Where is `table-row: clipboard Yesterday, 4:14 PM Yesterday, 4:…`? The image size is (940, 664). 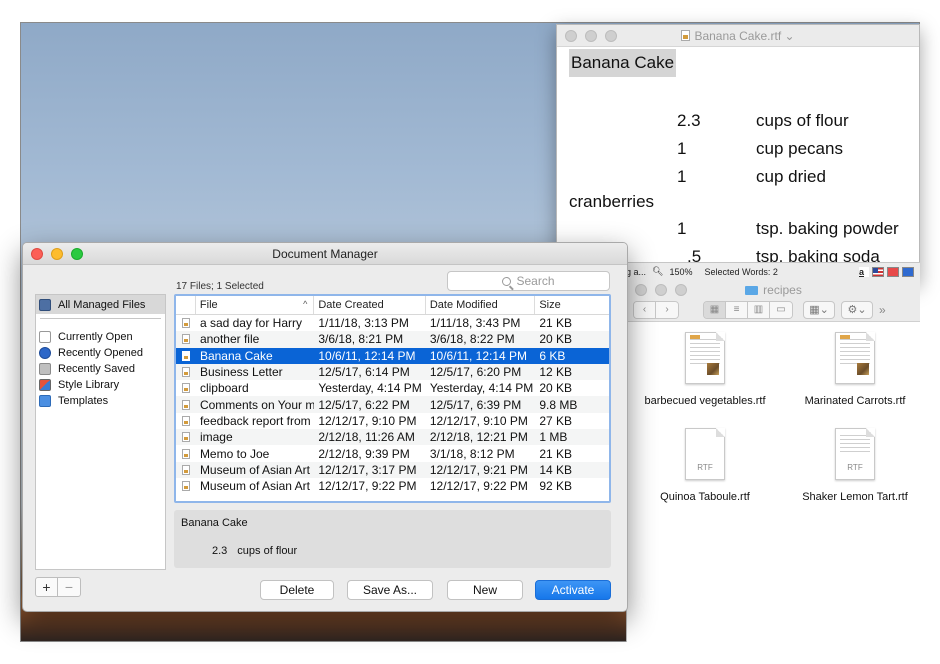
table-row: clipboard Yesterday, 4:14 PM Yesterday, 4:… is located at coordinates (392, 388).